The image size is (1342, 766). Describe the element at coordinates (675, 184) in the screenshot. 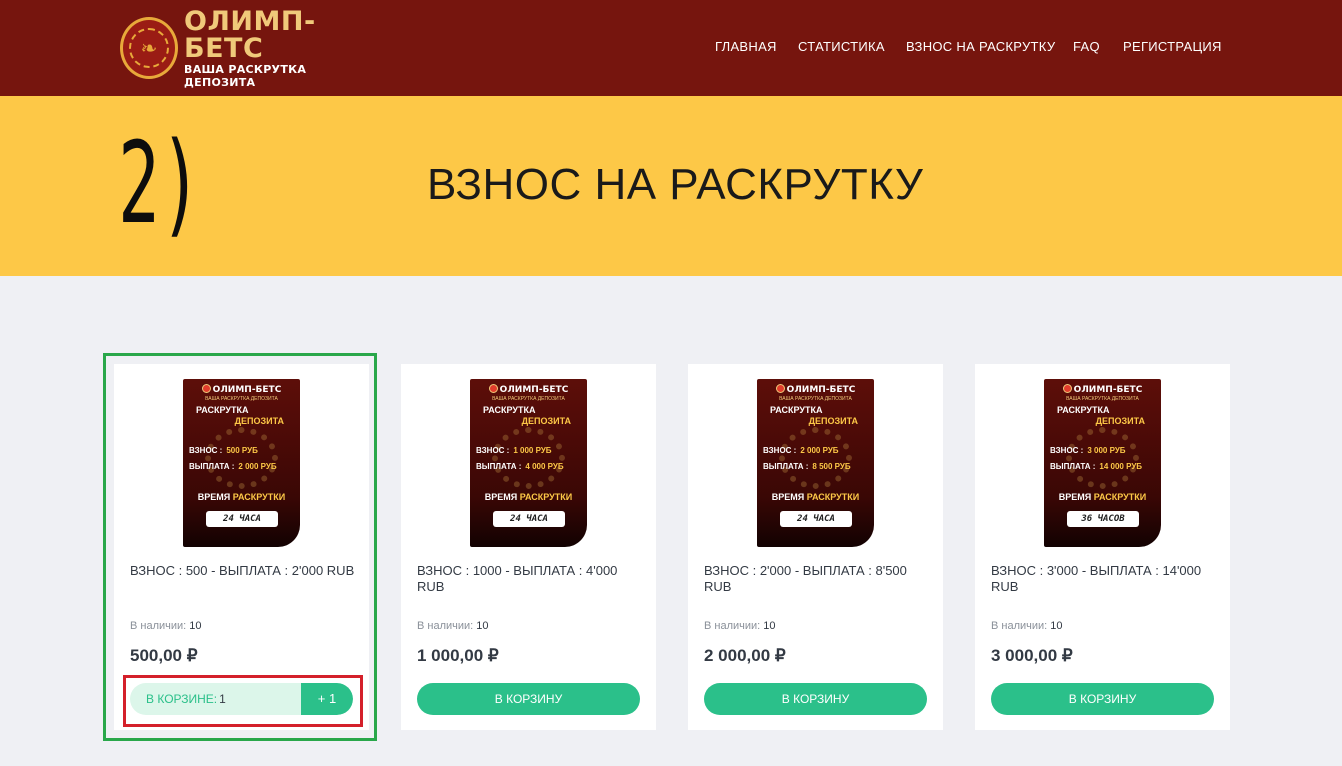

I see `page-title: ВЗНОС НА РАСКРУТКУ` at that location.